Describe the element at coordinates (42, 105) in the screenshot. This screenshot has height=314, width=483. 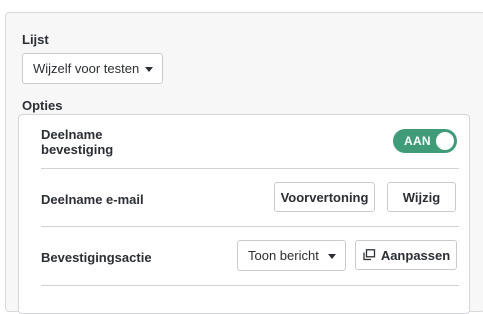
I see `options-section-label: Opties` at that location.